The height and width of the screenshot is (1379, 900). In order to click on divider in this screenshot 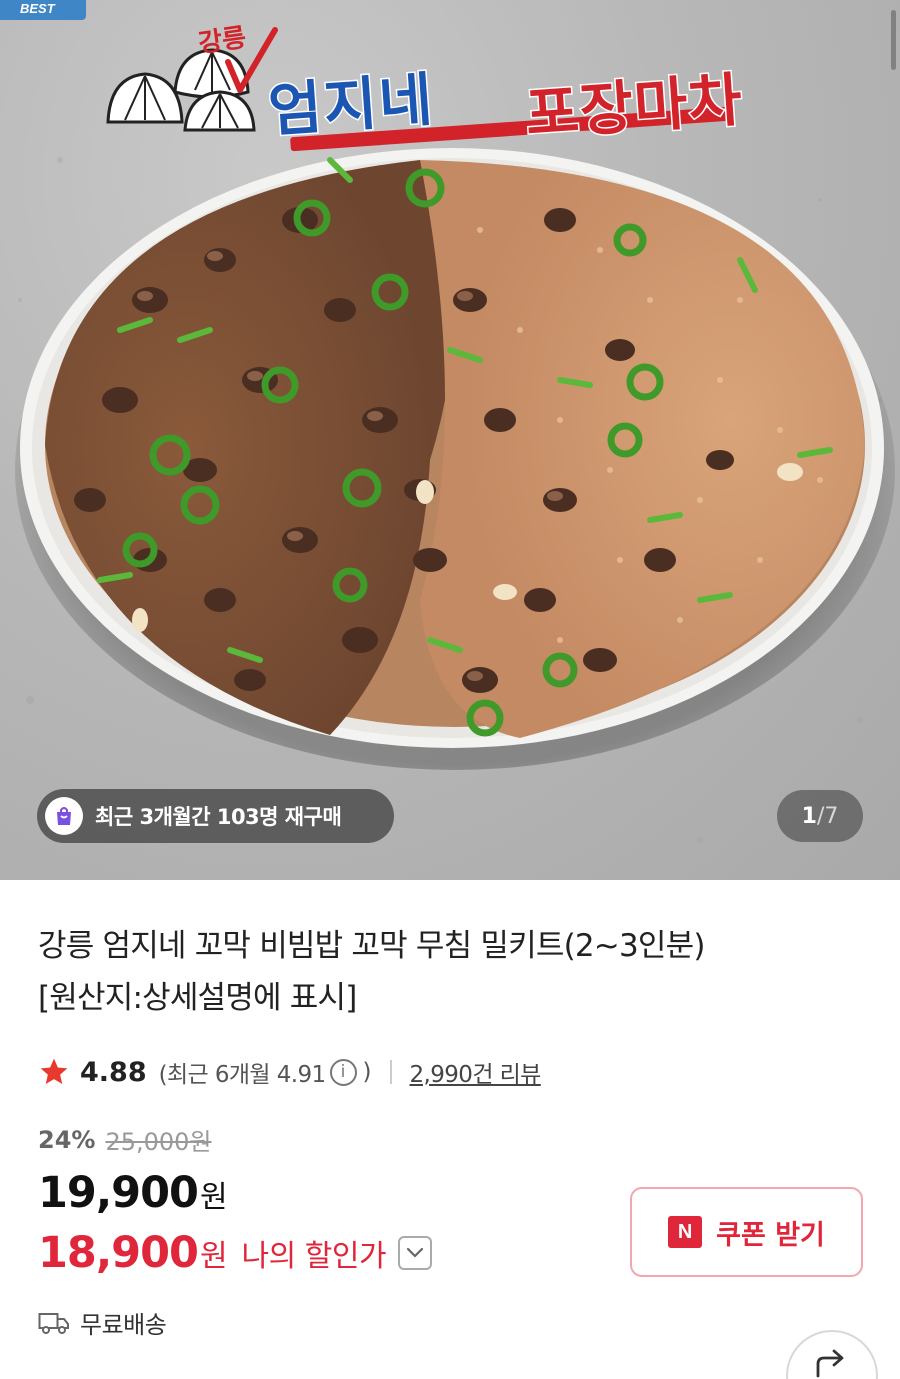, I will do `click(390, 1072)`.